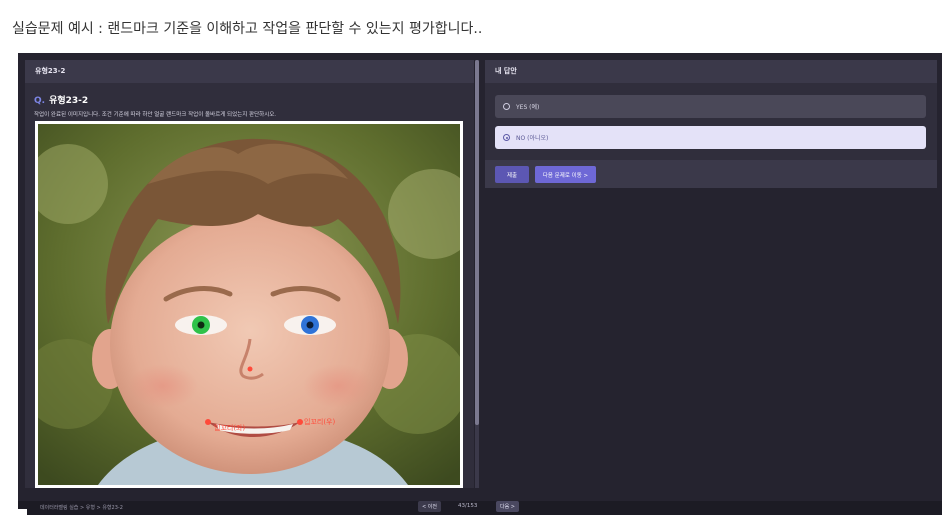 The width and height of the screenshot is (952, 515). I want to click on scrollbar-thumb, so click(477, 242).